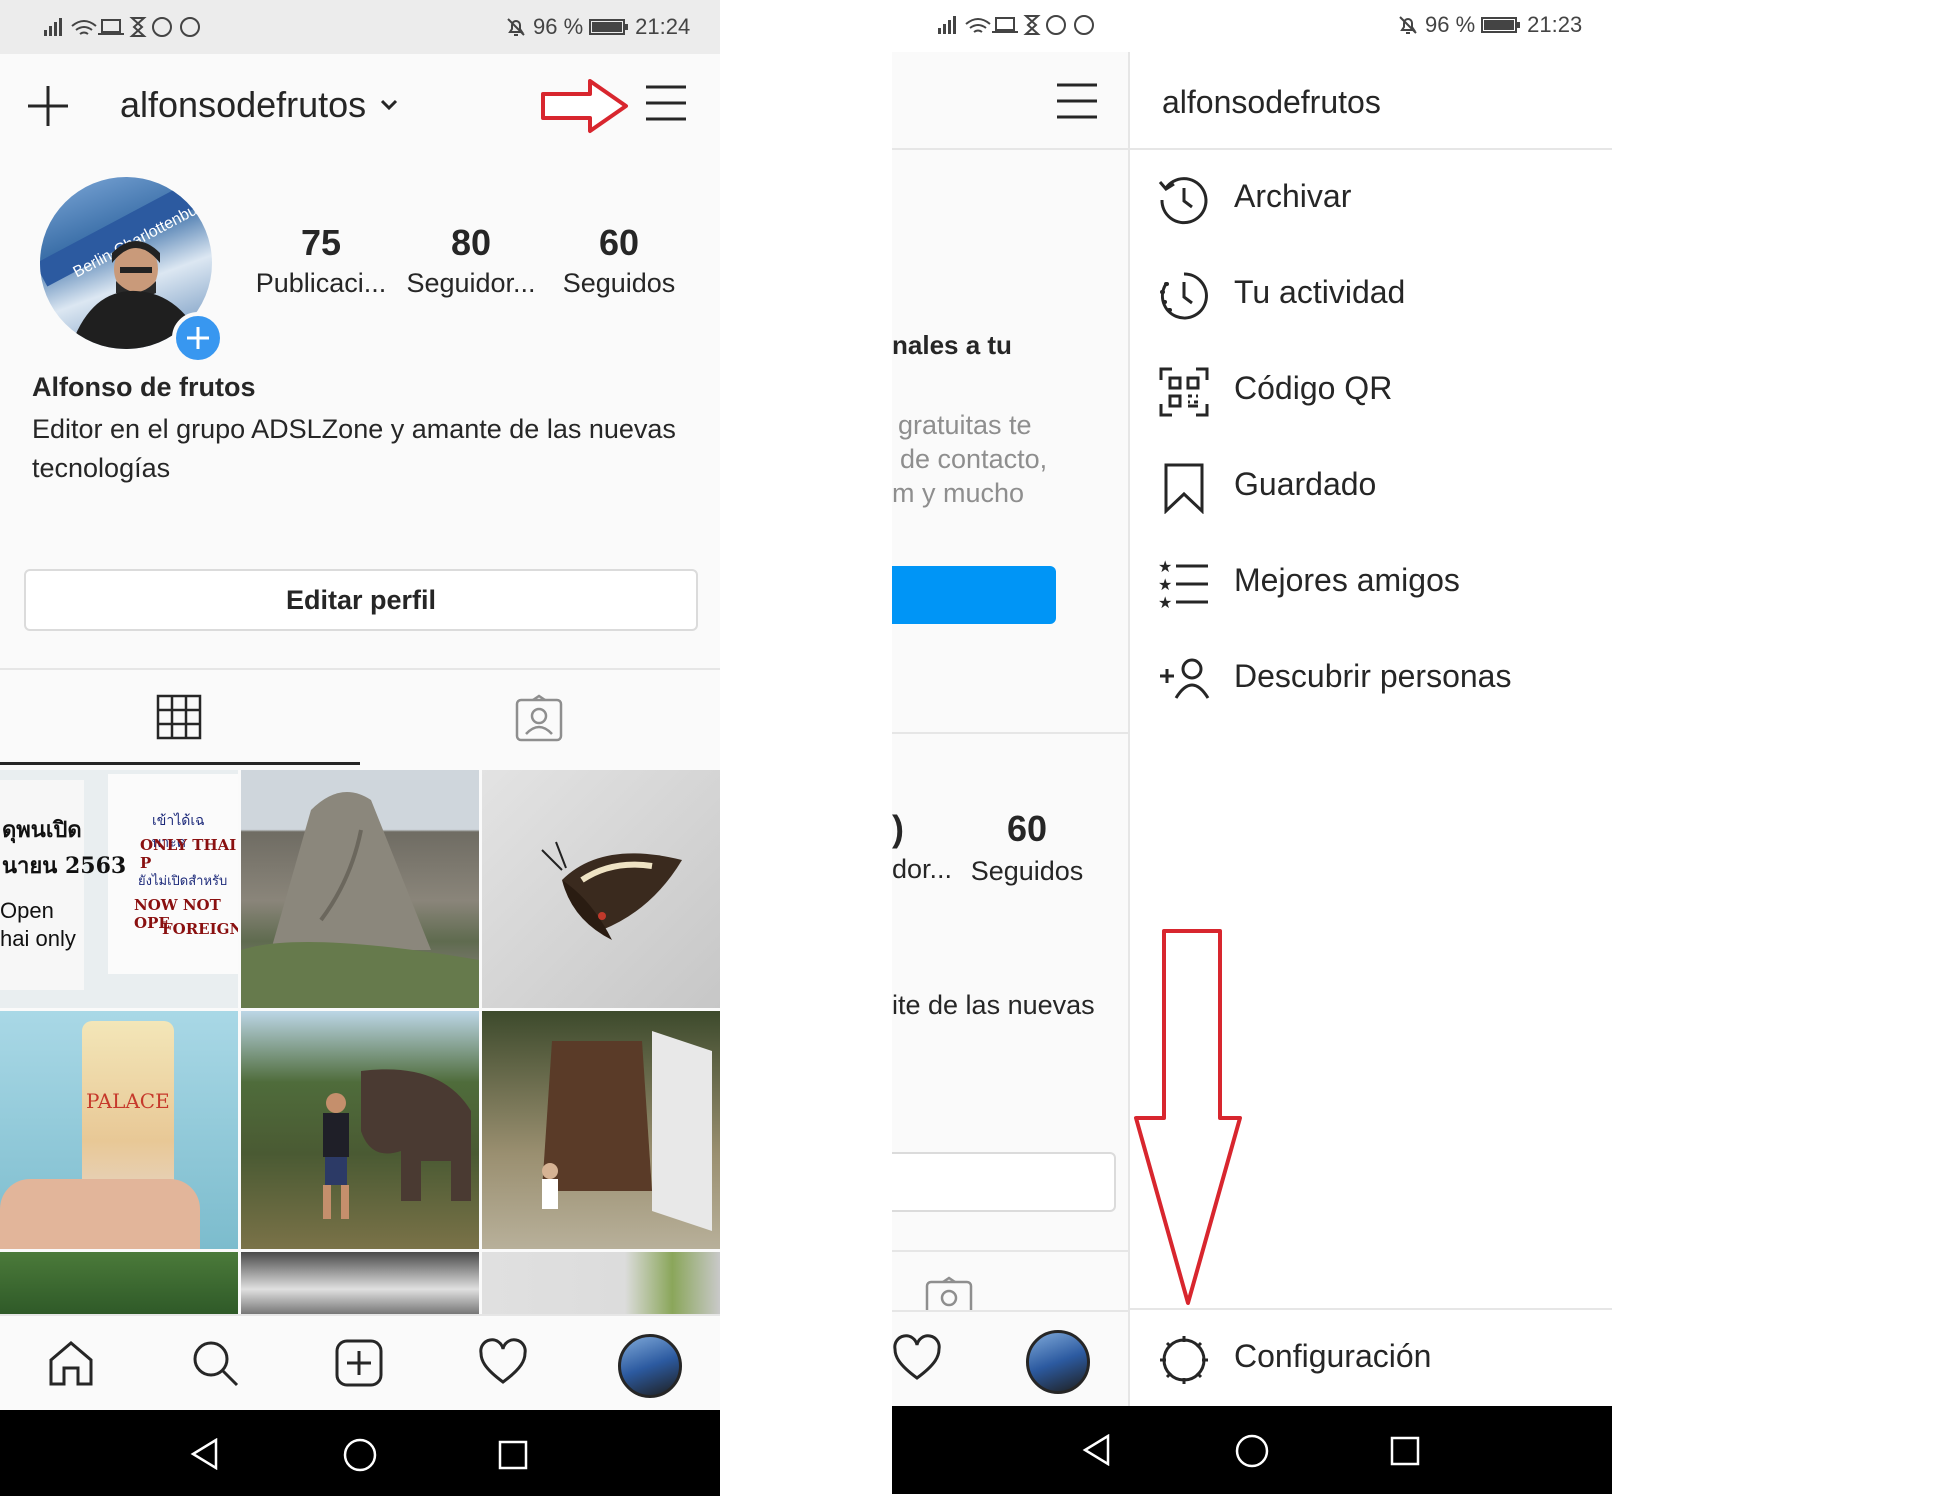 This screenshot has width=1960, height=1496. I want to click on sign-text-7: ยังไม่เปิดสำหรับ, so click(183, 881).